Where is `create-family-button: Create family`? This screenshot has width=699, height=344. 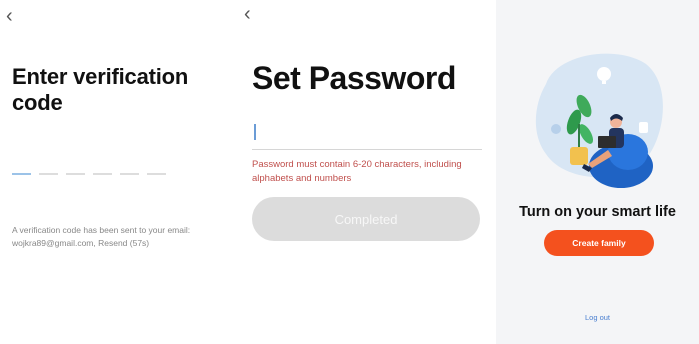 create-family-button: Create family is located at coordinates (599, 243).